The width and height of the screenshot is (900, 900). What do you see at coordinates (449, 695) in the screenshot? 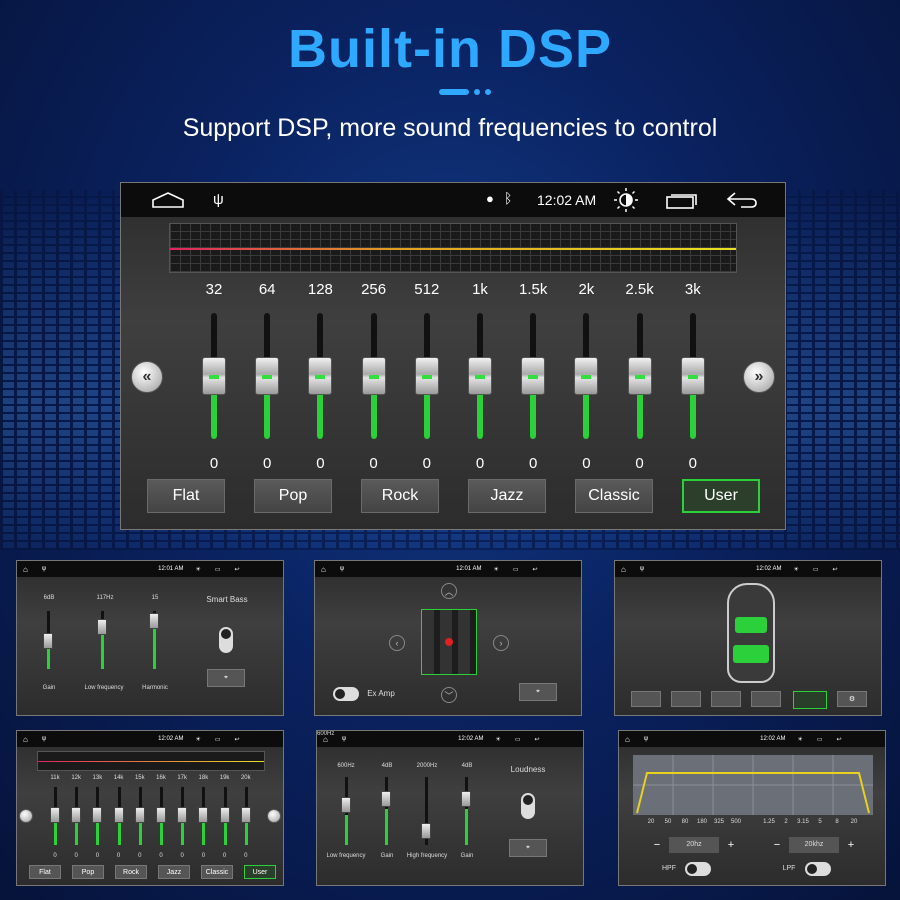
I see `down-arrow-button: ﹀` at bounding box center [449, 695].